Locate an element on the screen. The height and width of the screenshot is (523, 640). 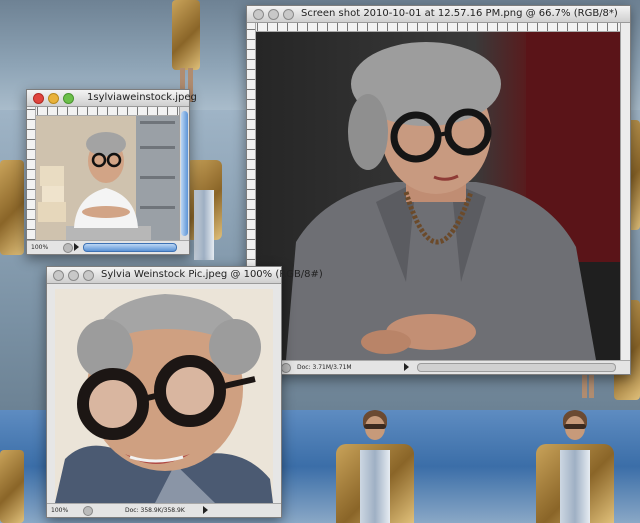
window-titlebar: 1sylviaweinstock.jpeg is located at coordinates (112, 98).